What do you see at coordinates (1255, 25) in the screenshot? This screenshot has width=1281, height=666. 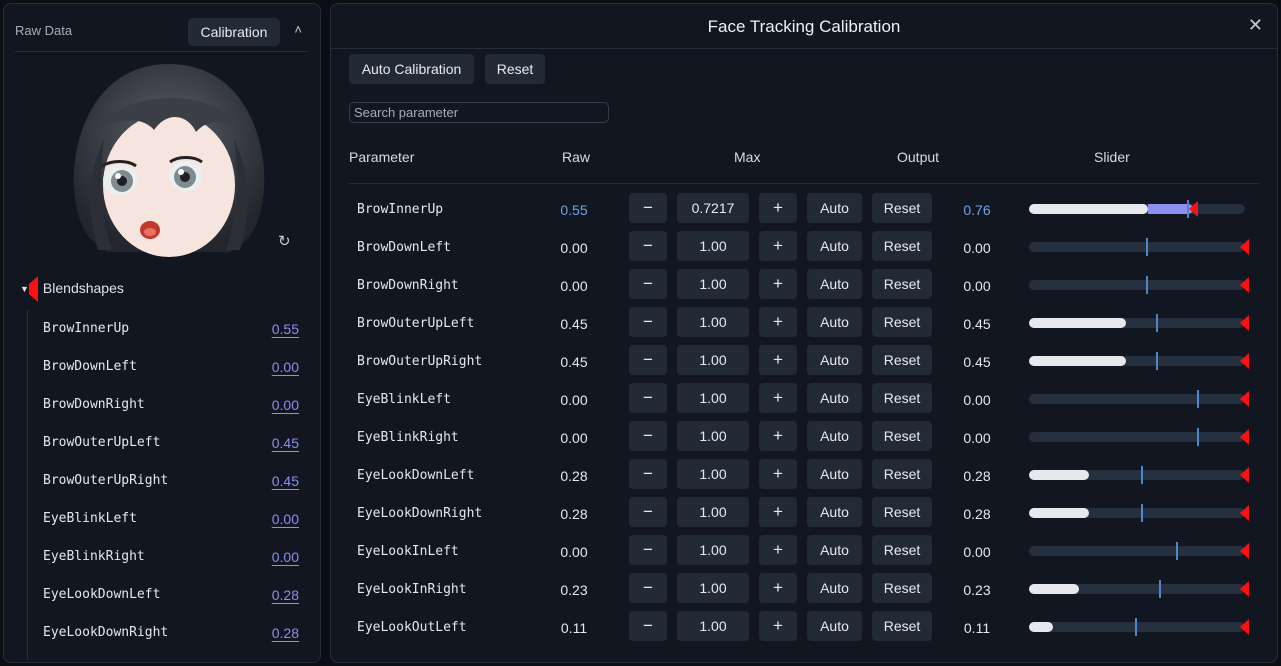 I see `close-icon: ✕` at bounding box center [1255, 25].